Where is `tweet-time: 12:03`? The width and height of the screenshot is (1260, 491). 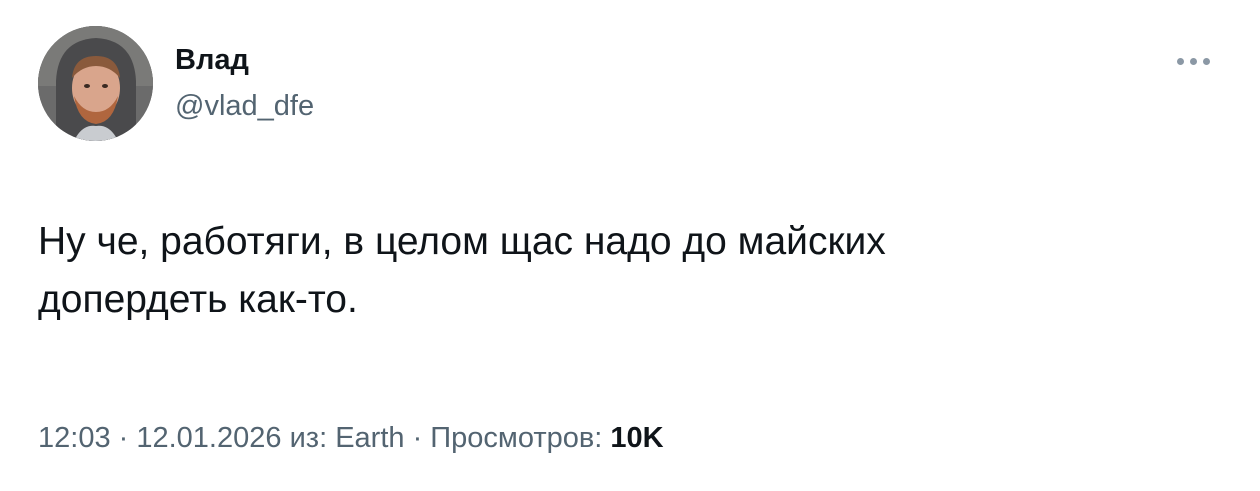
tweet-time: 12:03 is located at coordinates (74, 438).